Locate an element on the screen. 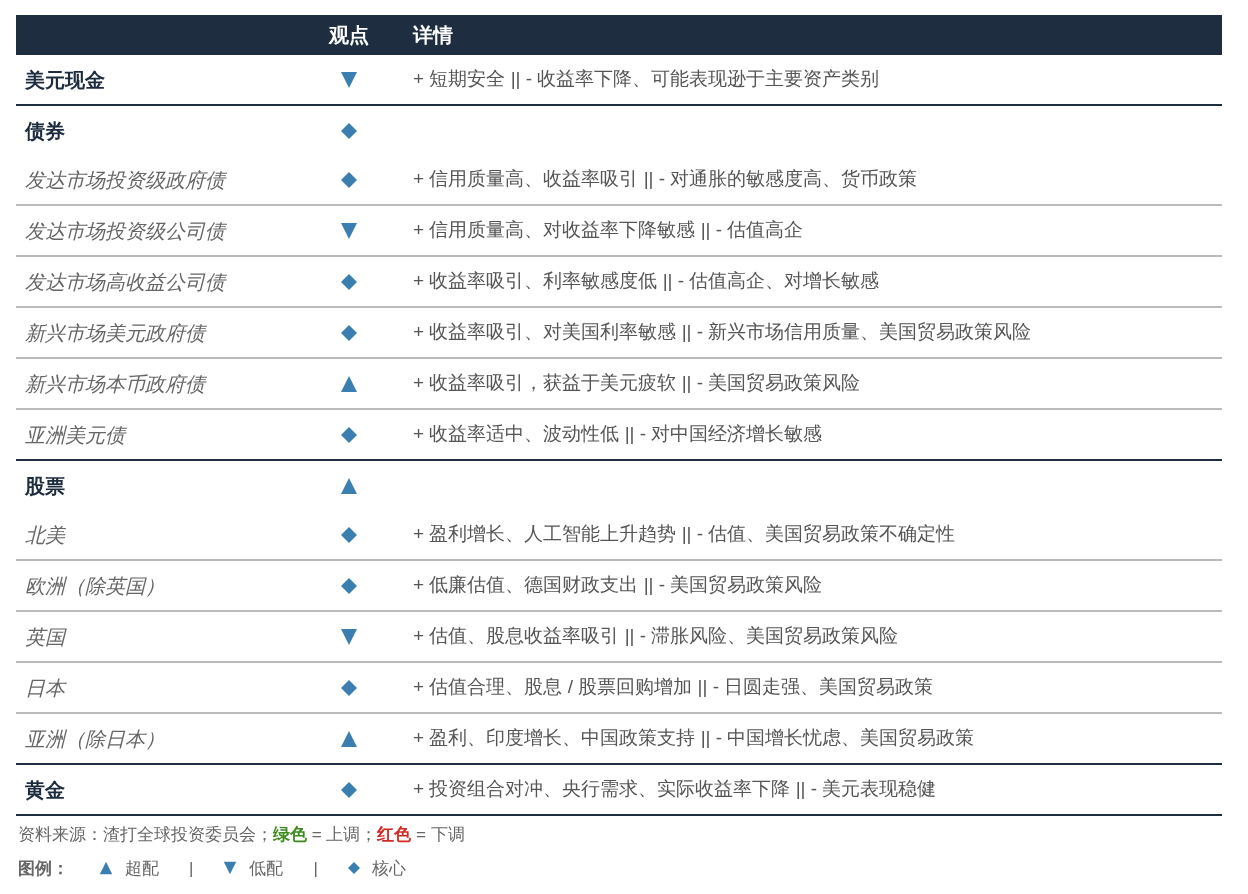  asset-name: 日本 is located at coordinates (45, 687).